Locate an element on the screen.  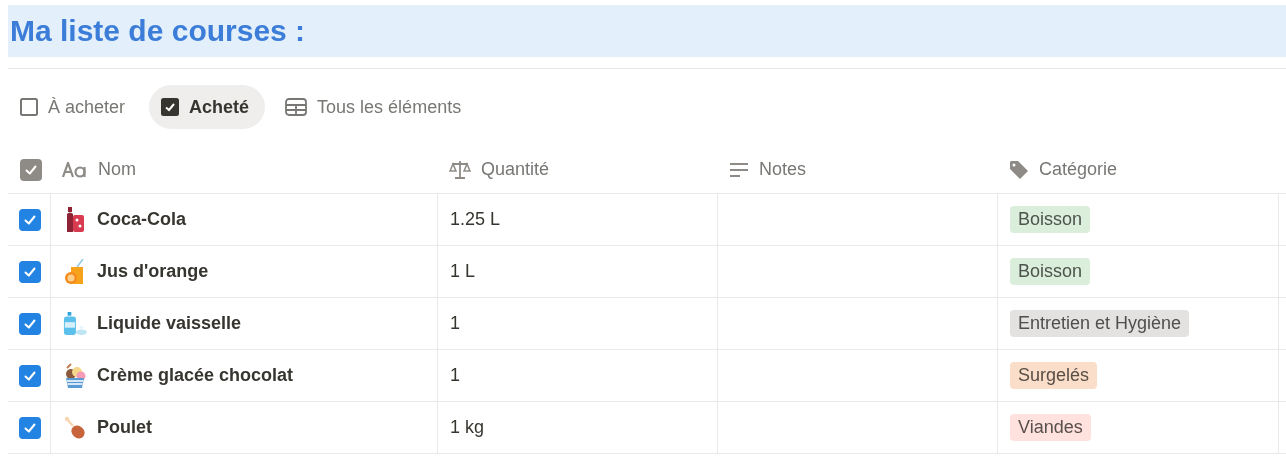
quantity-cell: 1 kg is located at coordinates (467, 427).